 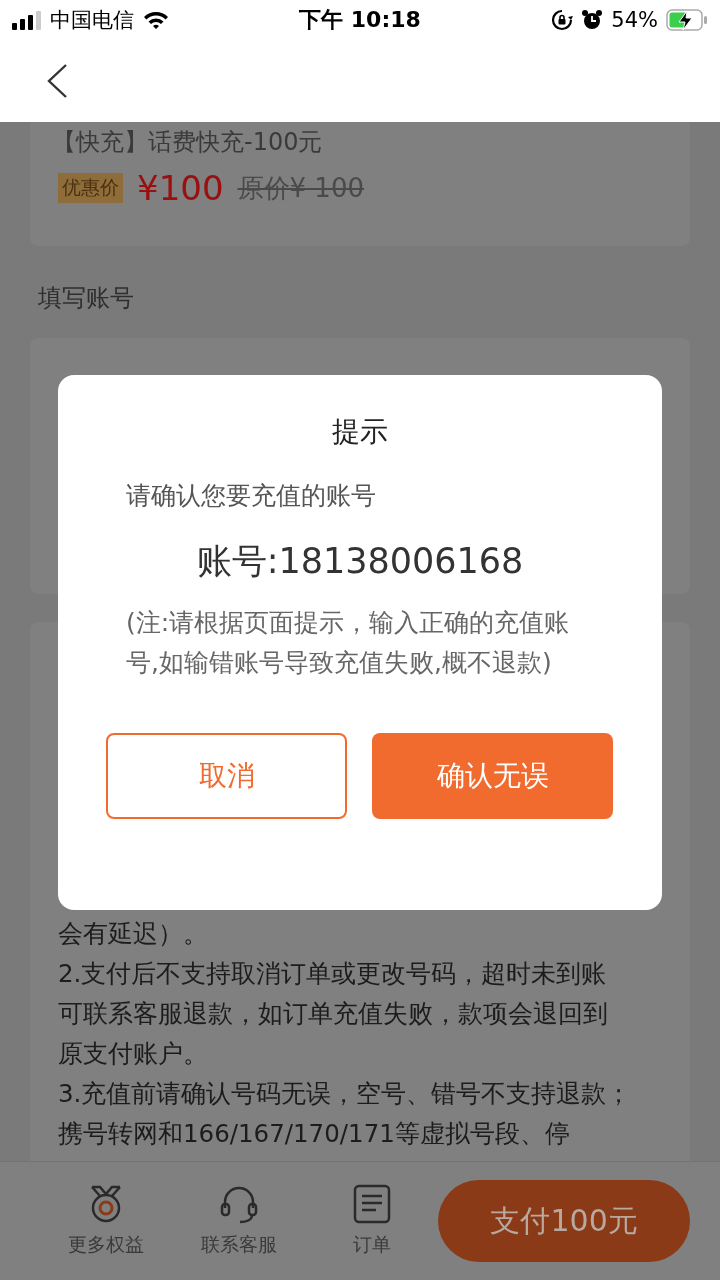 What do you see at coordinates (106, 1221) in the screenshot?
I see `footer-tab: 更多权益` at bounding box center [106, 1221].